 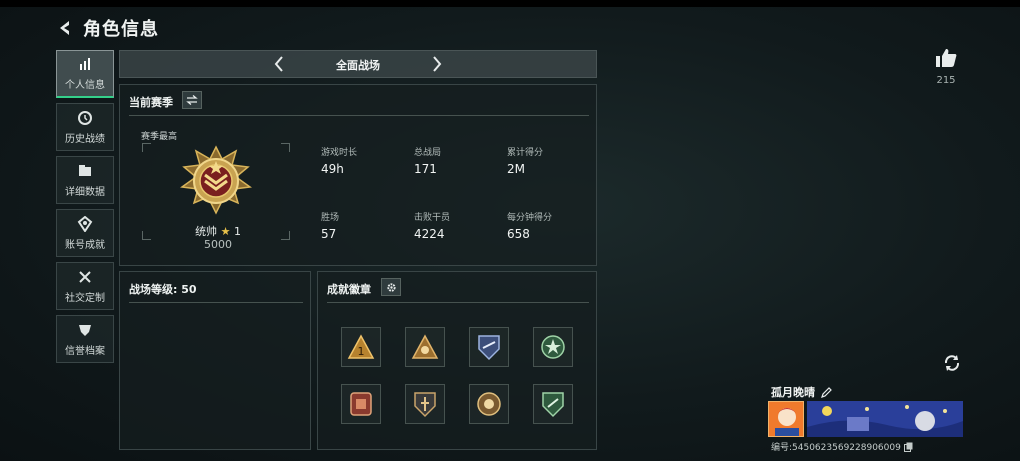 I want to click on red-backpack-badge-icon, so click(x=361, y=404).